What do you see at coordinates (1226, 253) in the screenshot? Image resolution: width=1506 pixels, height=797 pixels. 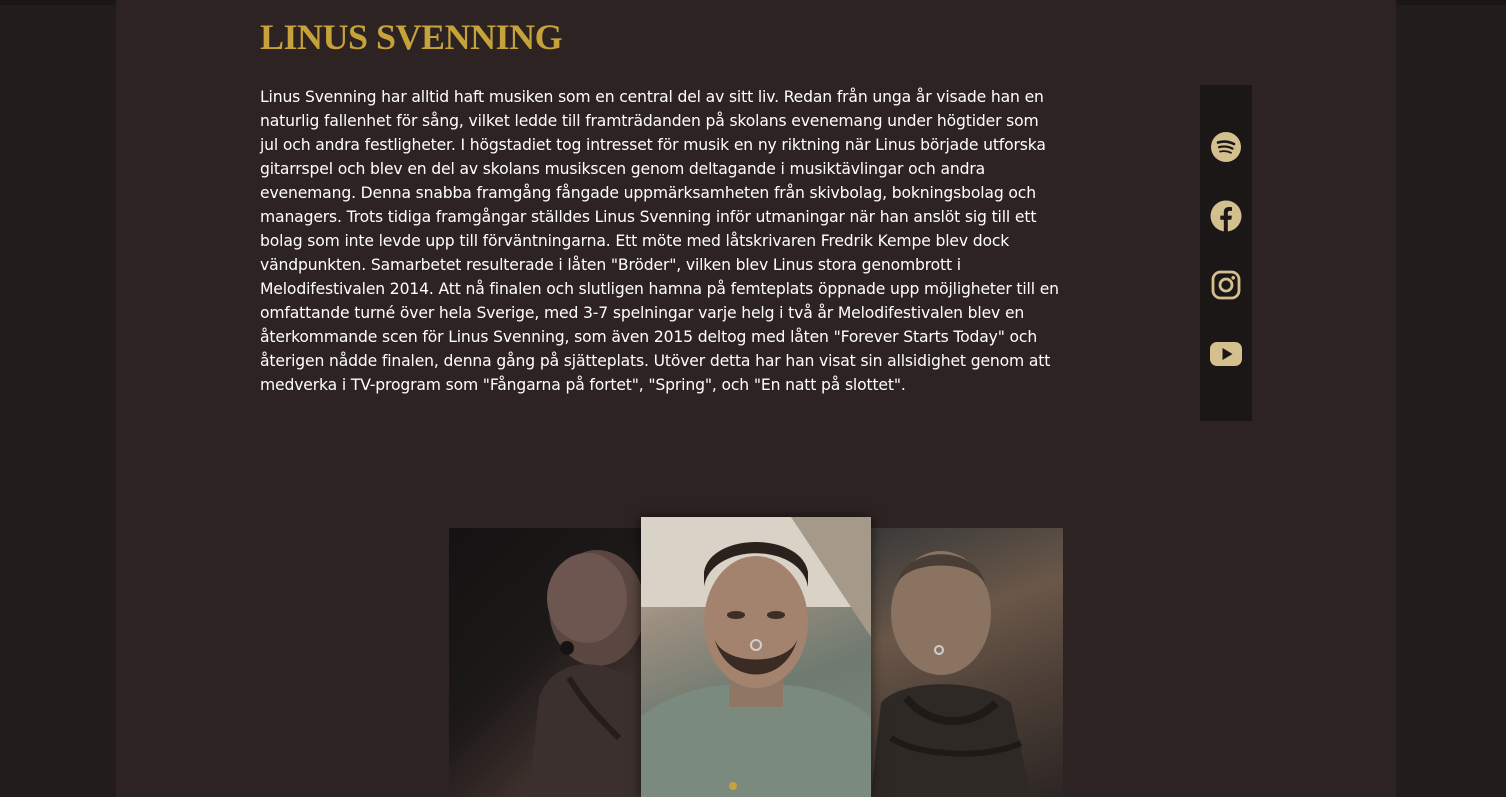 I see `social-bar` at bounding box center [1226, 253].